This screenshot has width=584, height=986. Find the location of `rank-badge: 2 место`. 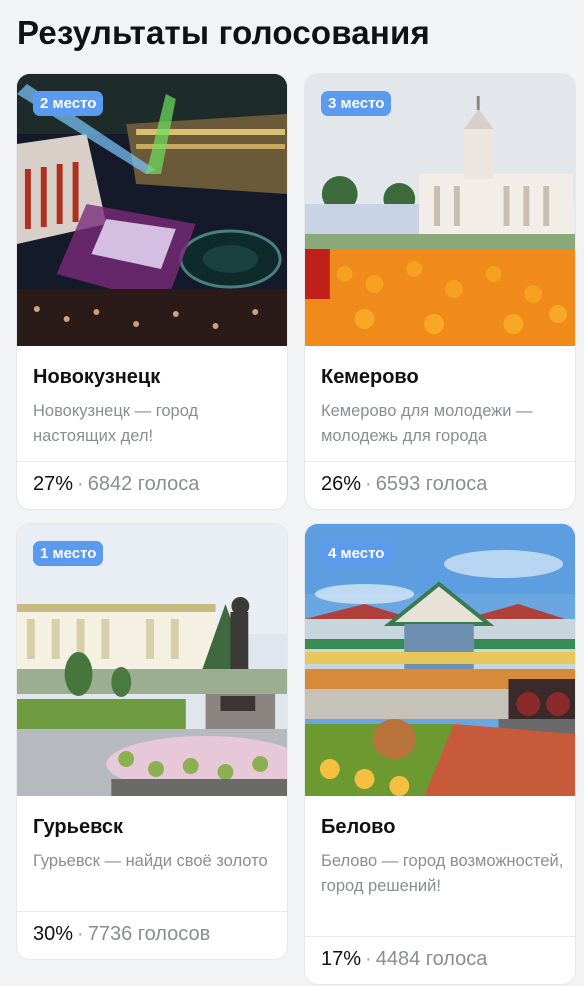

rank-badge: 2 место is located at coordinates (68, 103).